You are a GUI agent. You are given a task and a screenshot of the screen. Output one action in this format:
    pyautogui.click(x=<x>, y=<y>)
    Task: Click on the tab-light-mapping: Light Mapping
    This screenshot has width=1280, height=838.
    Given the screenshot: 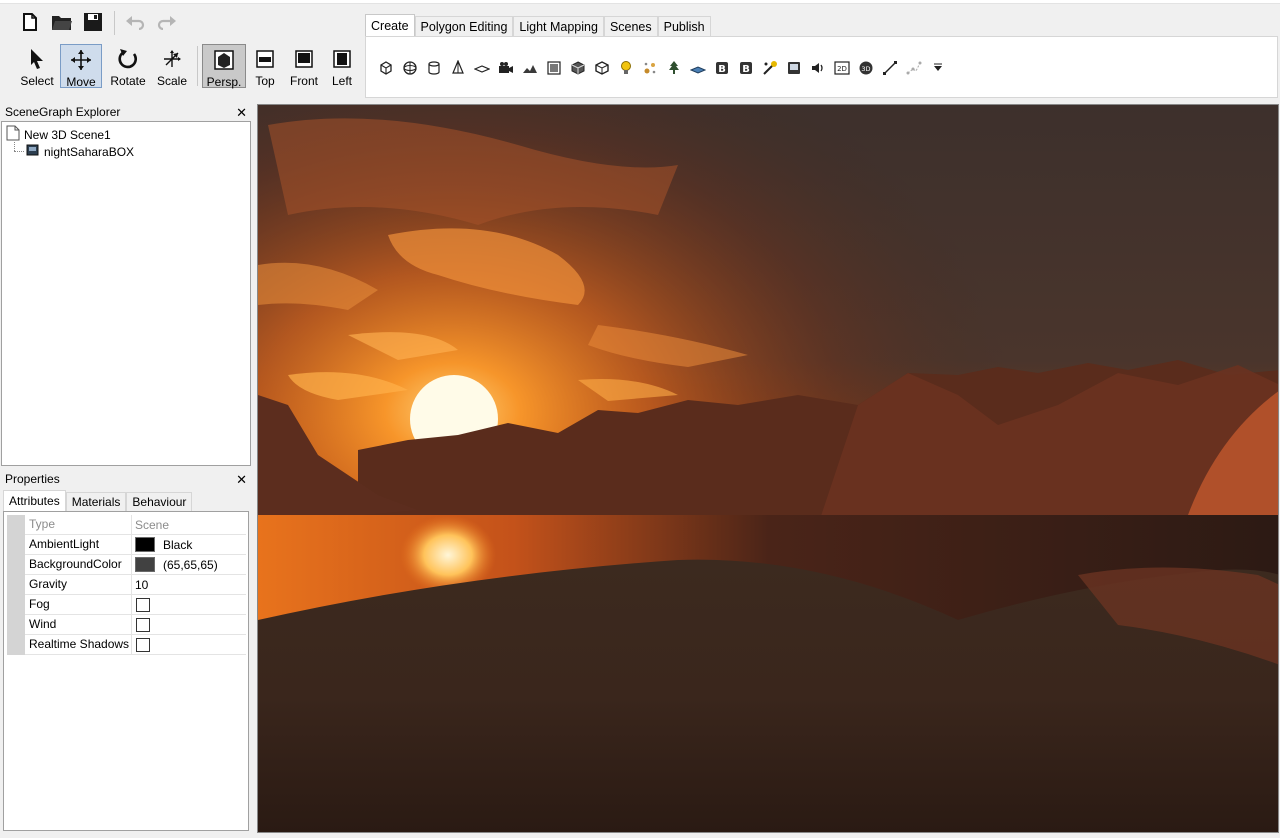 What is the action you would take?
    pyautogui.click(x=558, y=26)
    